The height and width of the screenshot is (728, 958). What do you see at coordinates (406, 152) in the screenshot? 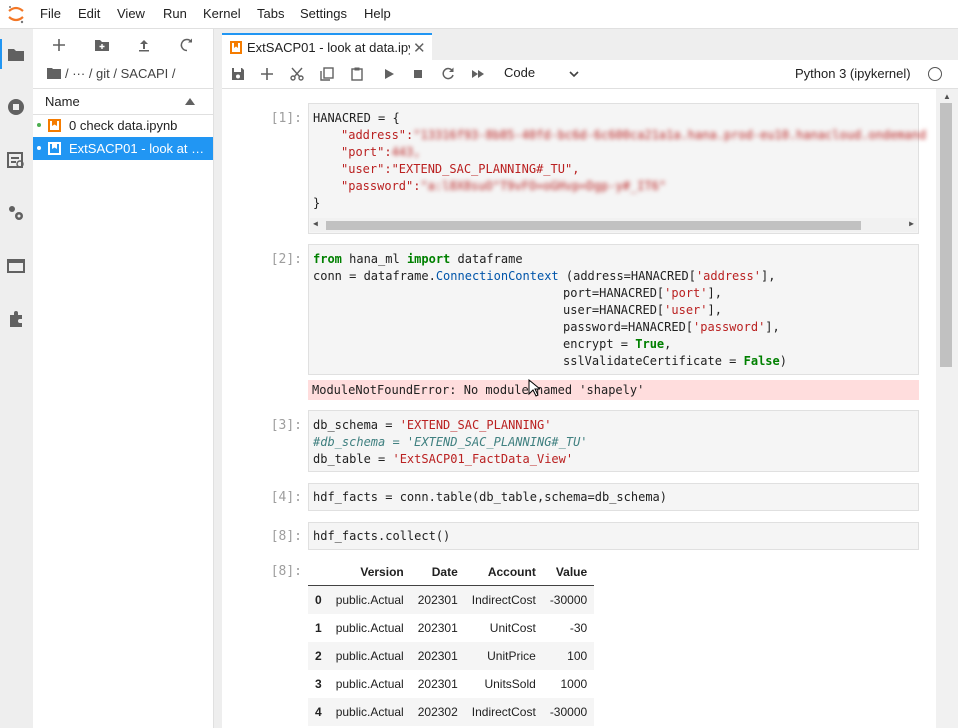
I see `redacted-value: 443,` at bounding box center [406, 152].